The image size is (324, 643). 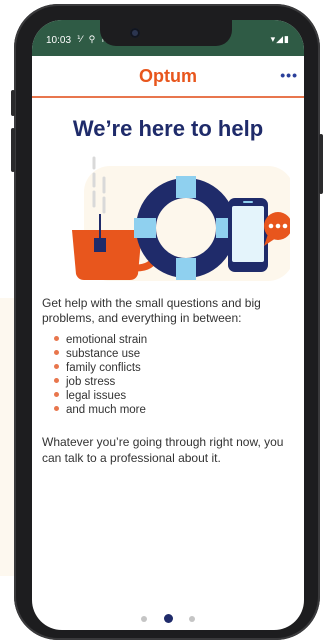 What do you see at coordinates (59, 40) in the screenshot?
I see `status-time: 10:03` at bounding box center [59, 40].